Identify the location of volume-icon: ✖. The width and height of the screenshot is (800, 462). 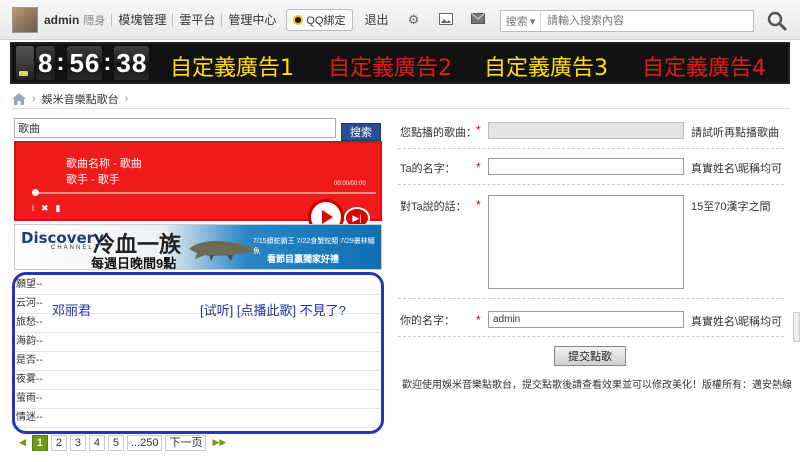
(45, 208).